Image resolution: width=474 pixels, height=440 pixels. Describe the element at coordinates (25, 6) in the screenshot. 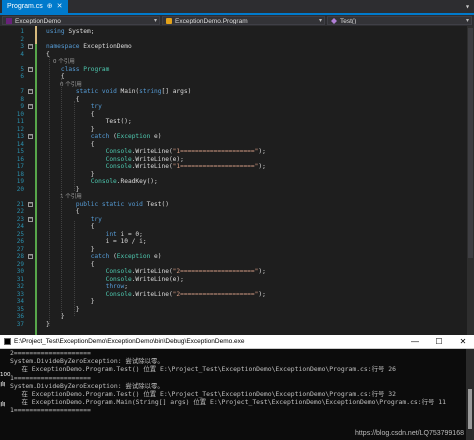

I see `tab-label: Program.cs` at that location.